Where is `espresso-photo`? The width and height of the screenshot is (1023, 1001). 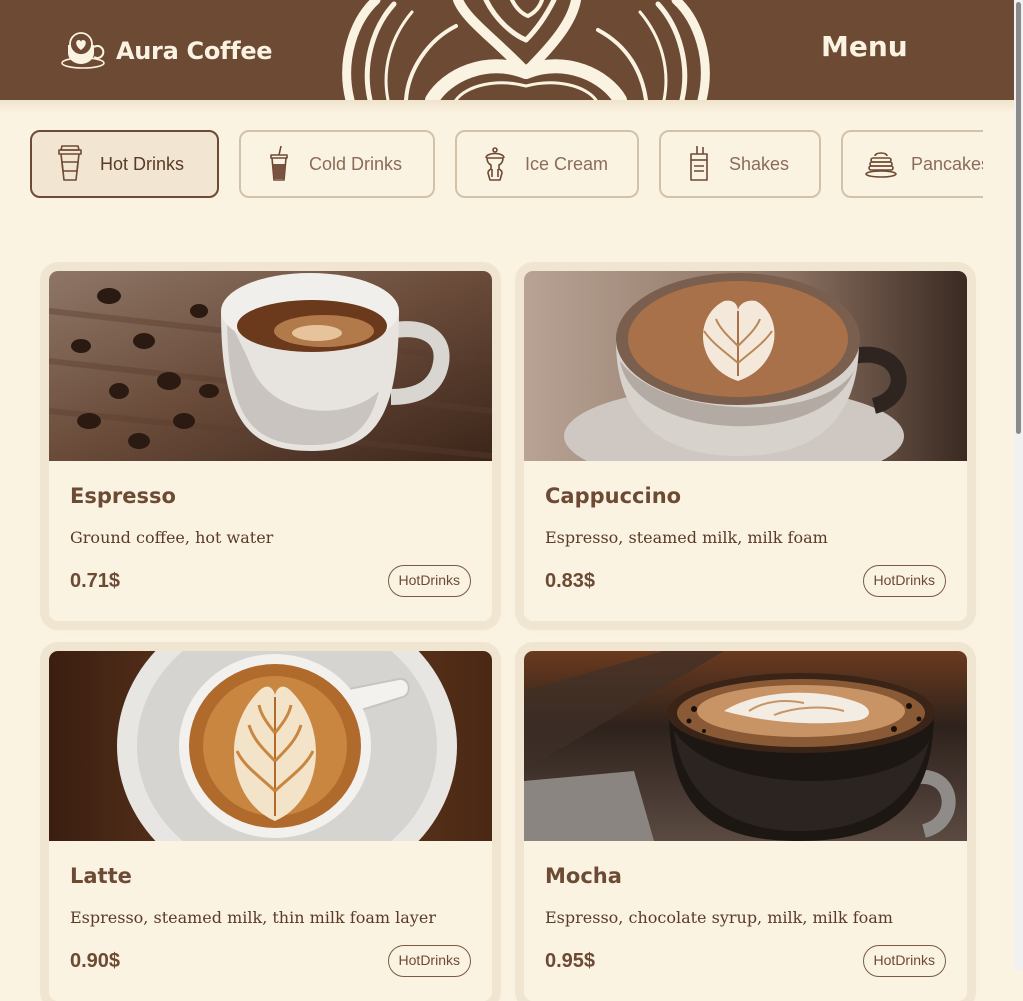
espresso-photo is located at coordinates (270, 366).